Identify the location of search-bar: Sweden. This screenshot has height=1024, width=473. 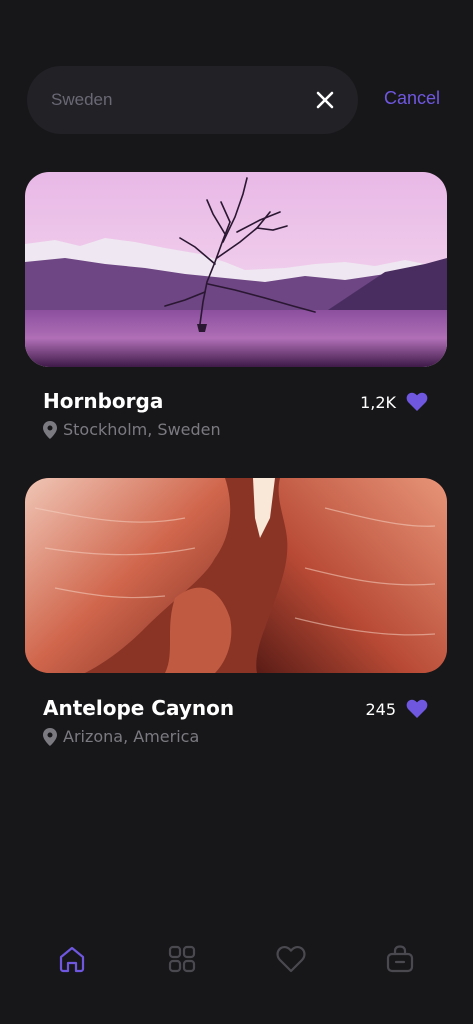
(192, 100).